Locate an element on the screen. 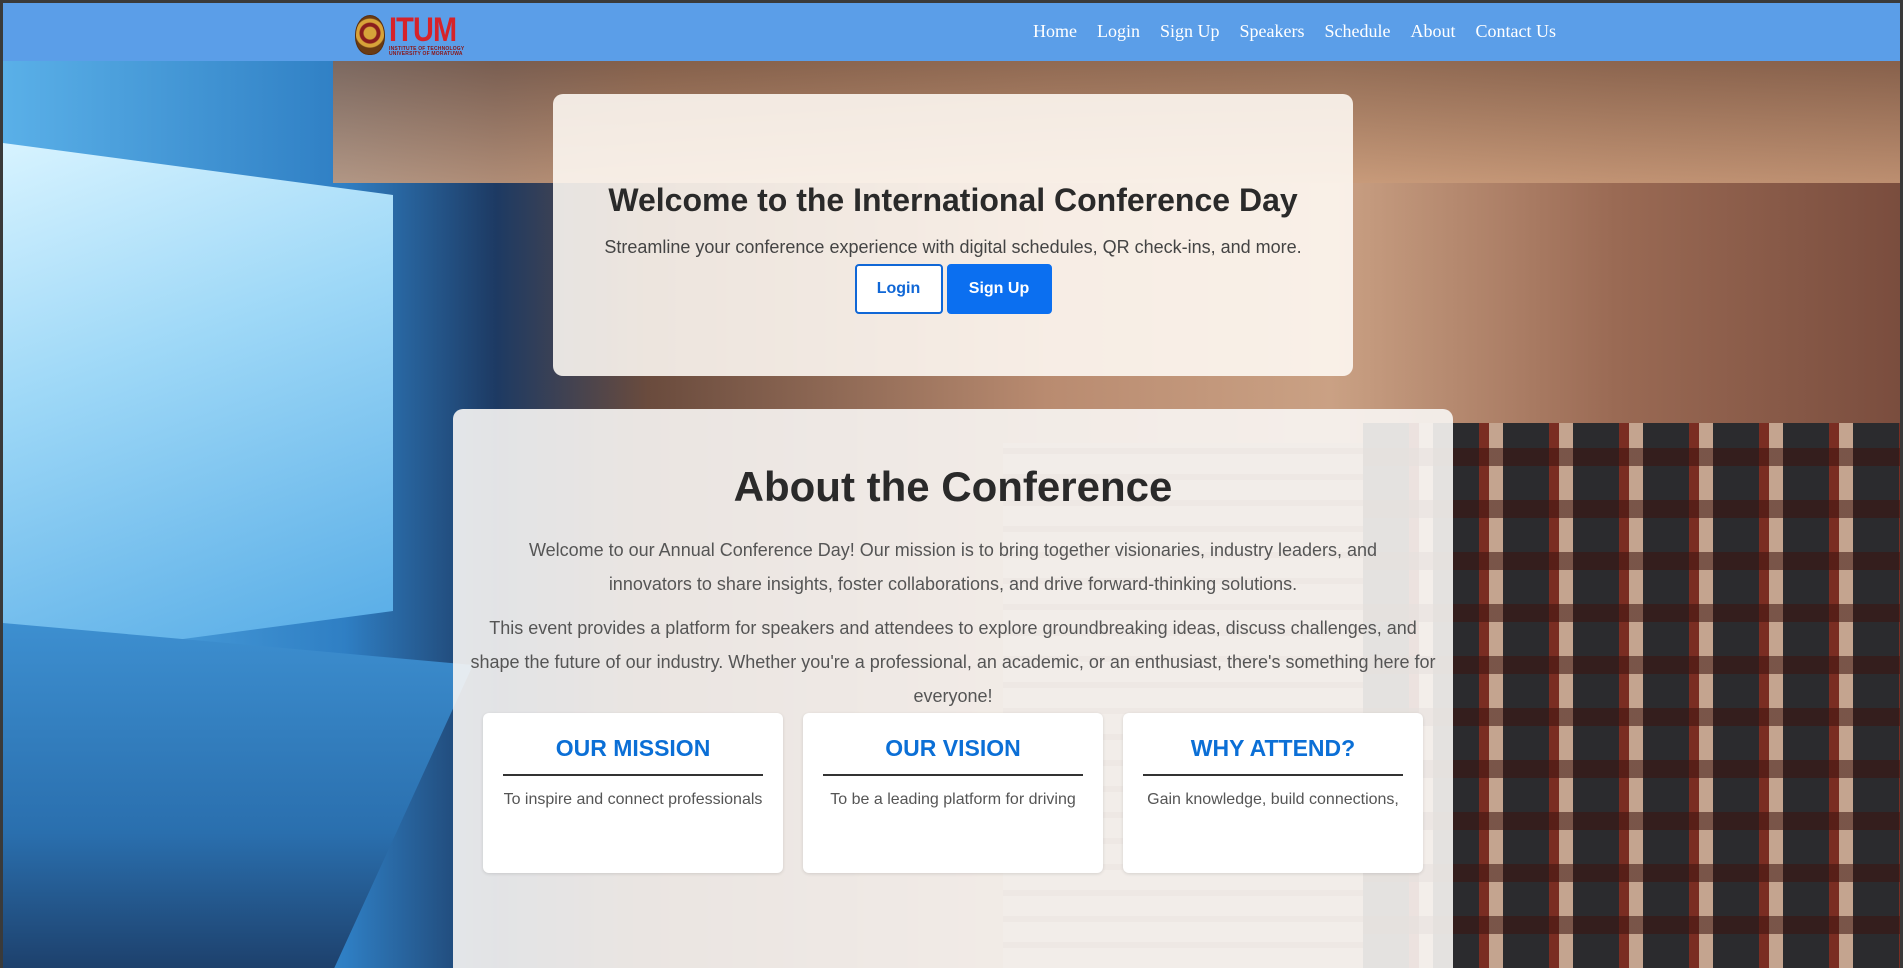 The width and height of the screenshot is (1903, 968). nav-link-sign-up: Sign Up is located at coordinates (1190, 31).